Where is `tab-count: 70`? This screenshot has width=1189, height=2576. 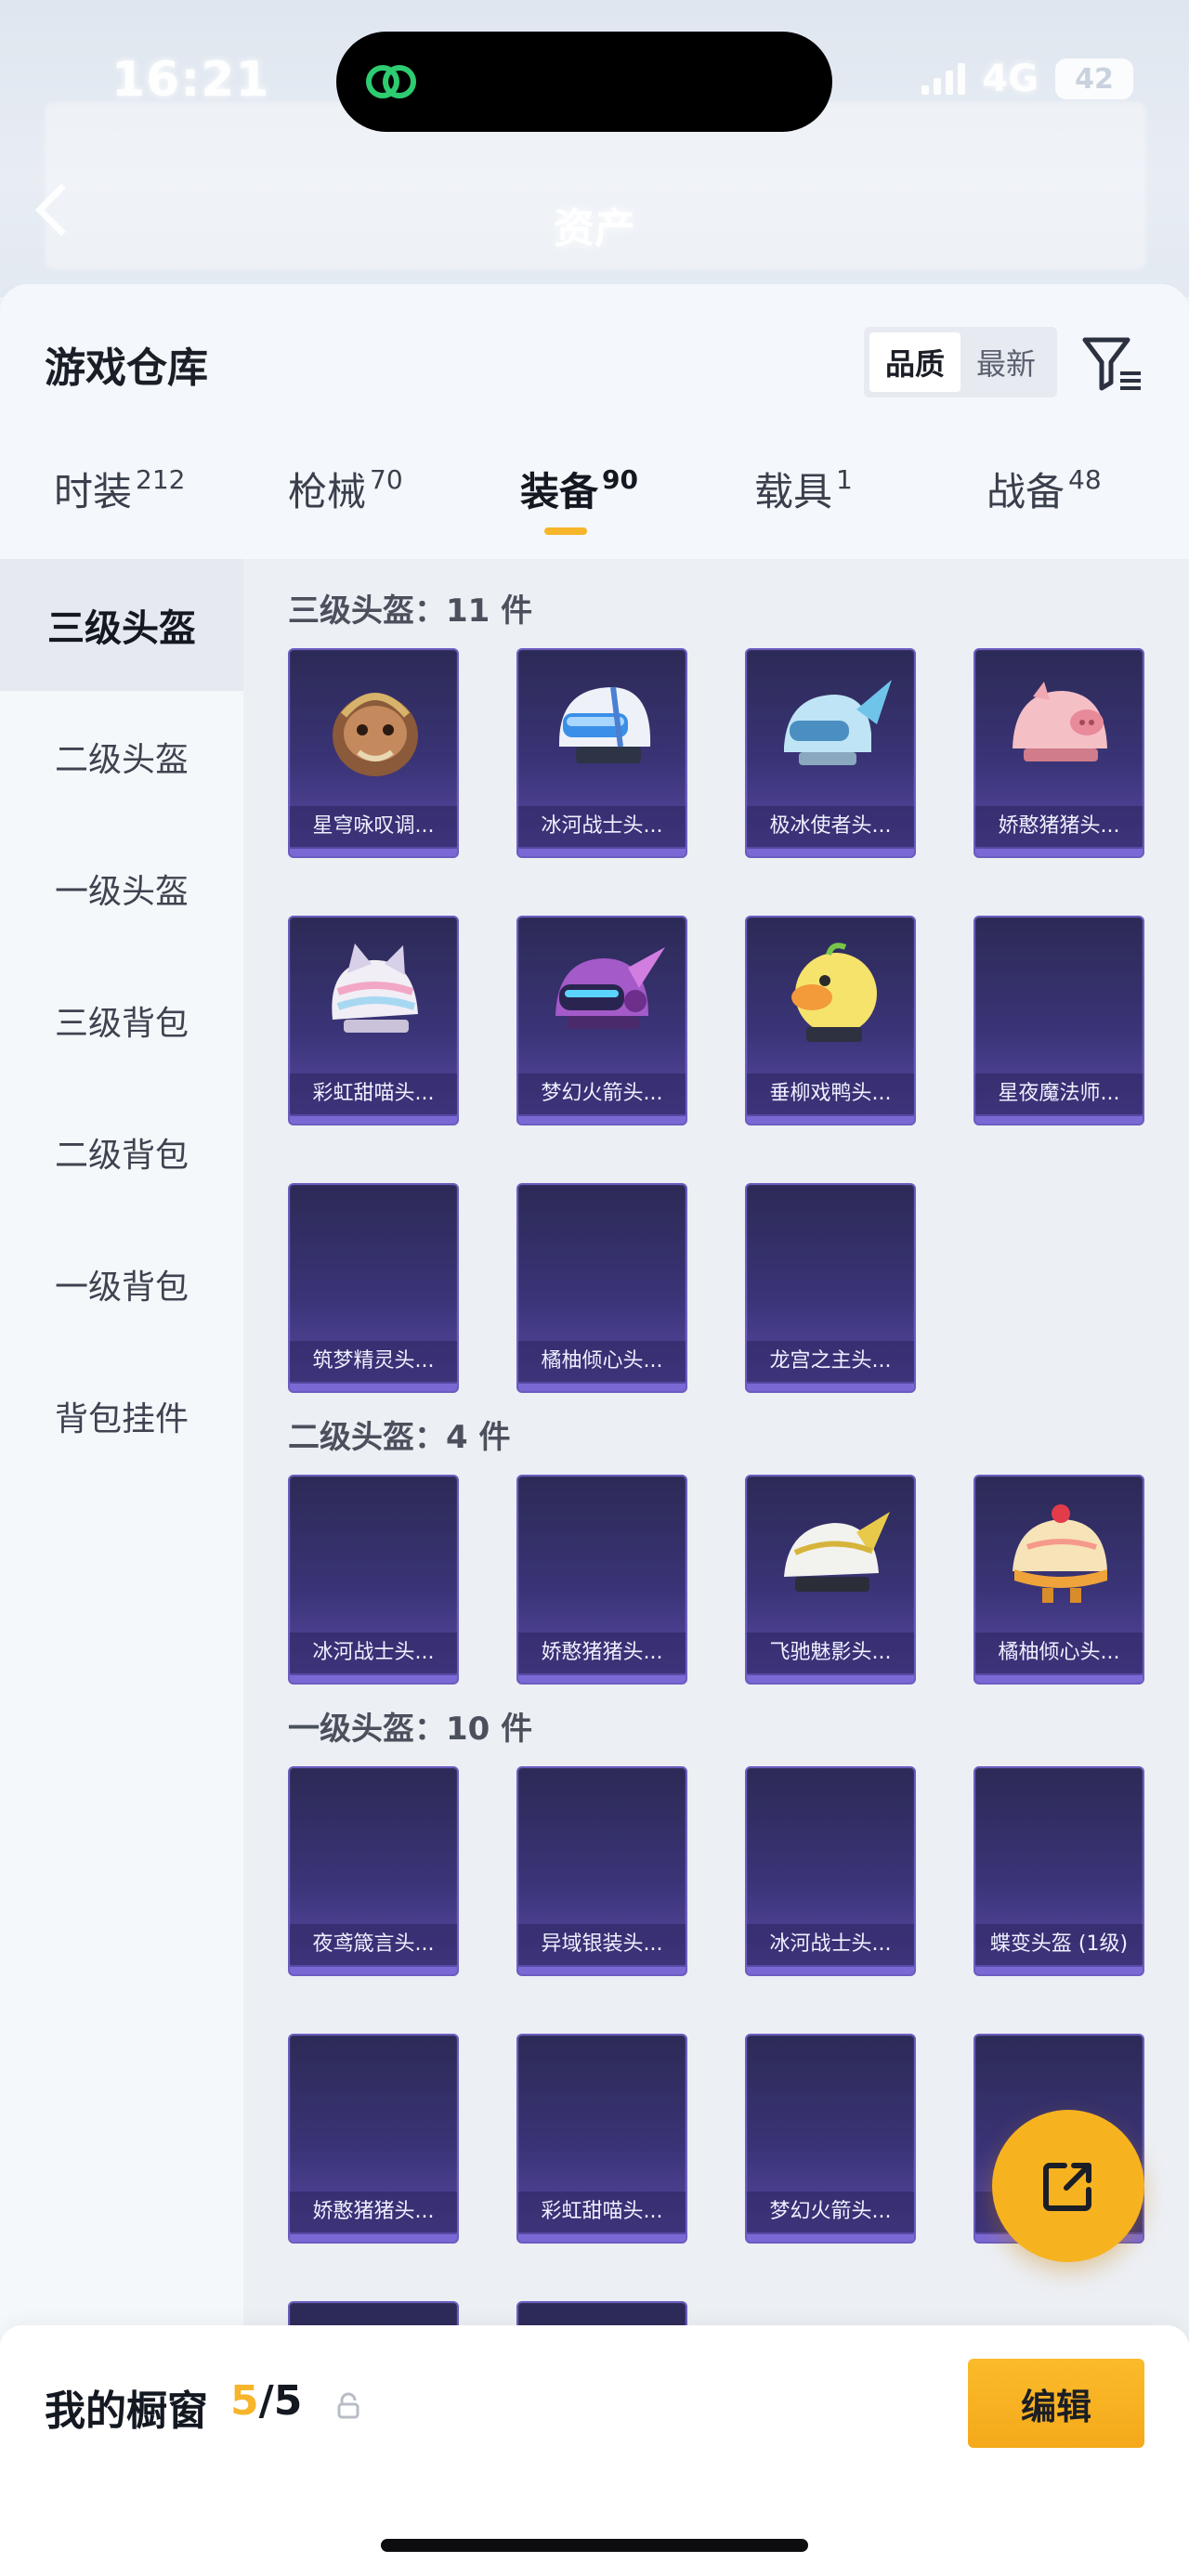
tab-count: 70 is located at coordinates (387, 479).